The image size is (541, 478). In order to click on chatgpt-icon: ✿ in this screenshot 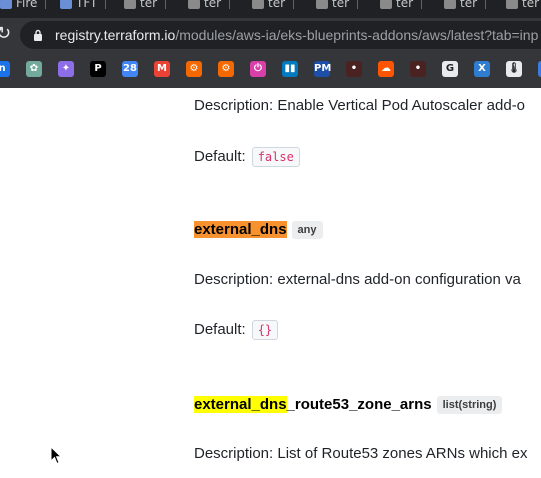, I will do `click(34, 69)`.